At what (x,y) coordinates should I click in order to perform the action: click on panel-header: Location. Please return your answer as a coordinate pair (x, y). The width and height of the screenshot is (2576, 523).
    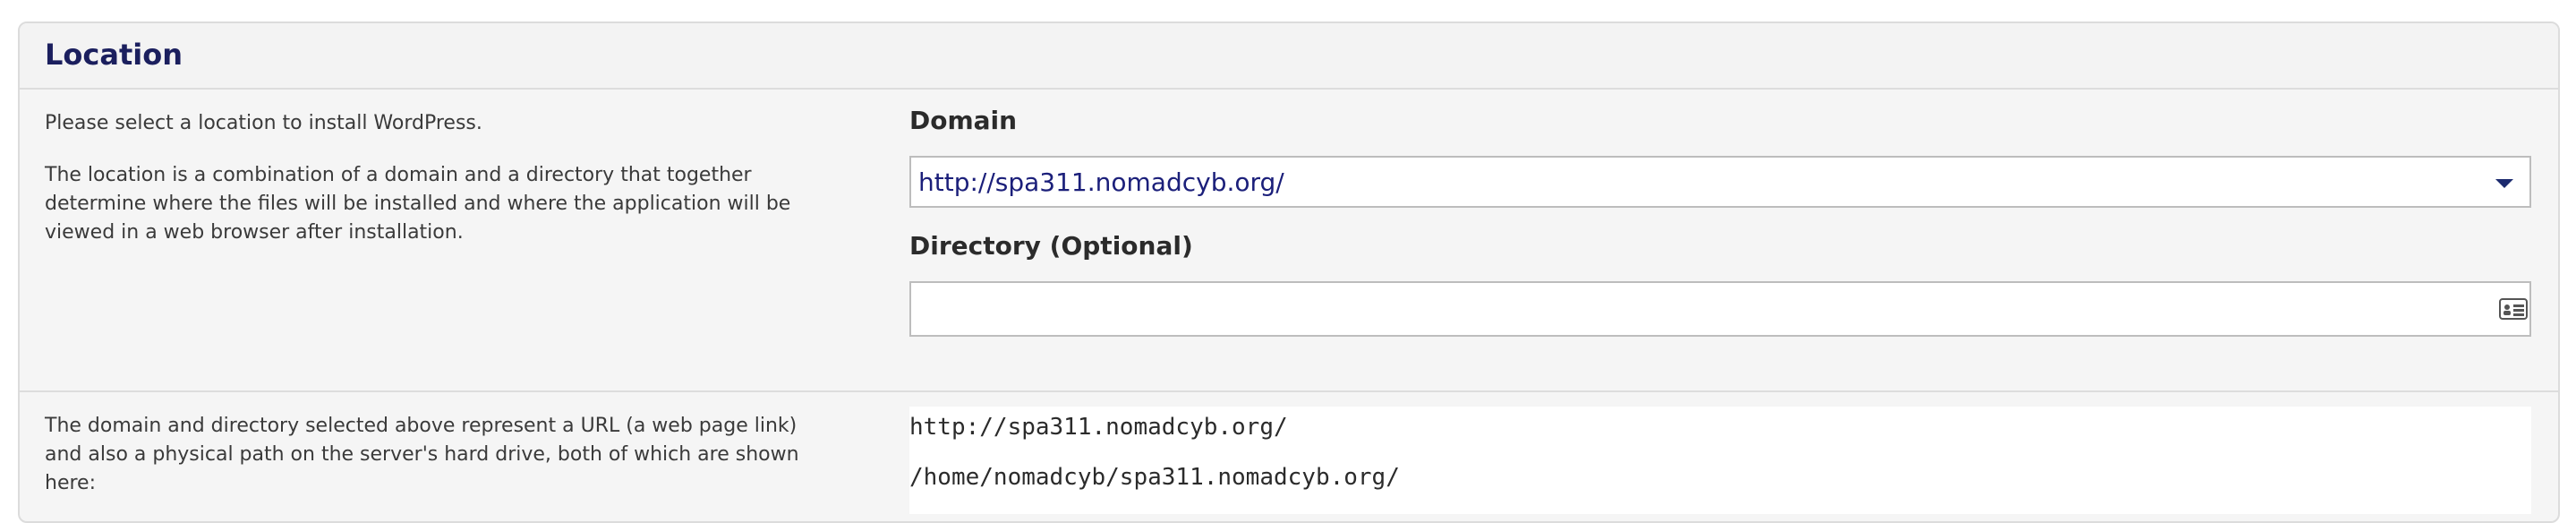
    Looking at the image, I should click on (1289, 56).